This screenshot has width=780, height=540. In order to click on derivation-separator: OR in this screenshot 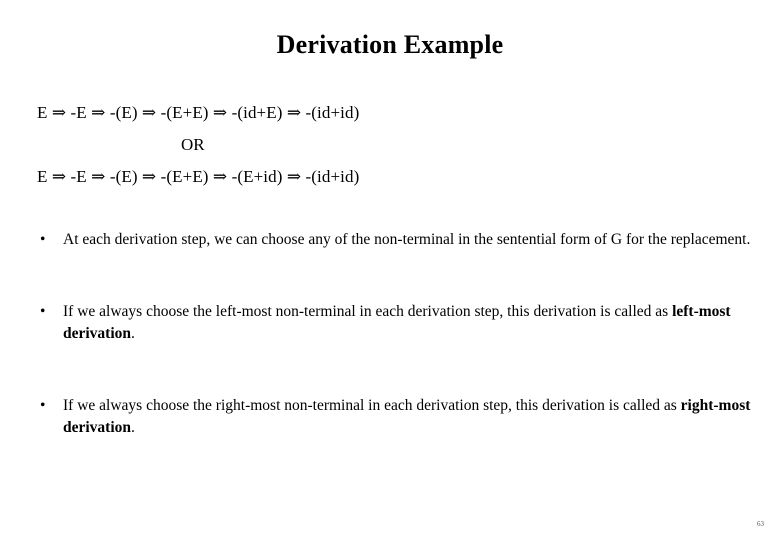, I will do `click(193, 144)`.